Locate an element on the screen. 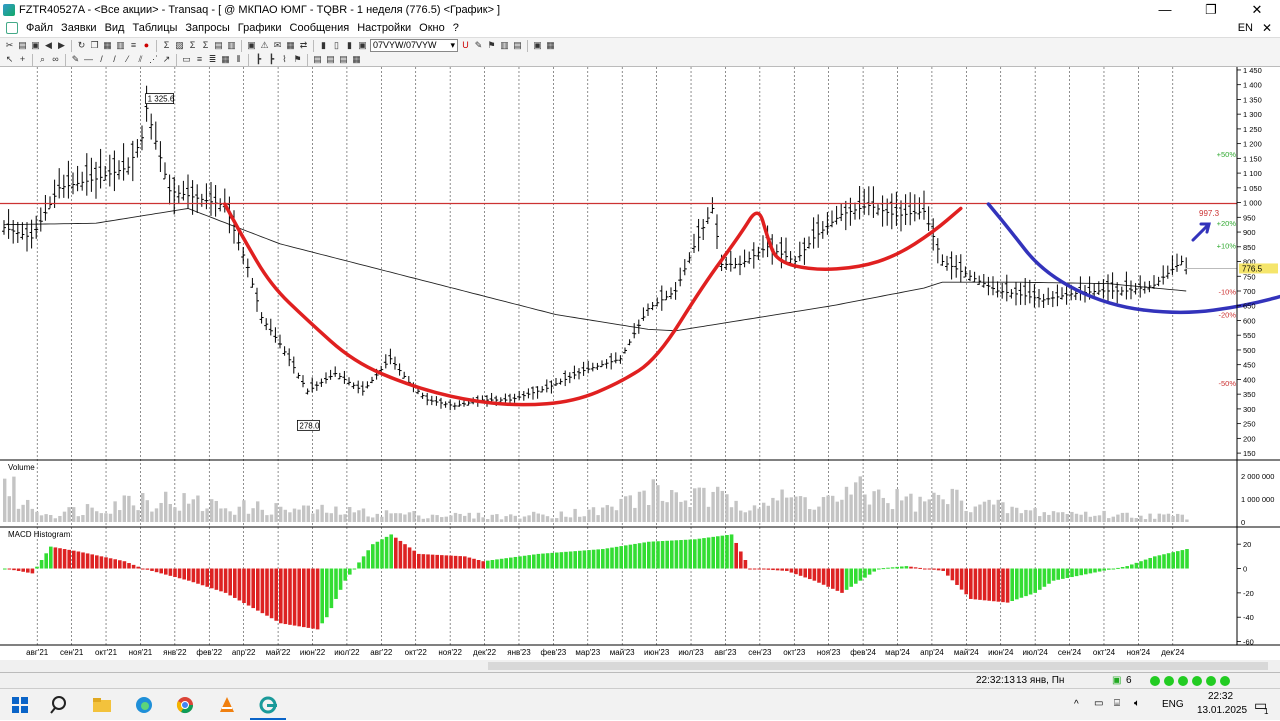 This screenshot has height=721, width=1280. panel-icon: ▤ is located at coordinates (517, 45).